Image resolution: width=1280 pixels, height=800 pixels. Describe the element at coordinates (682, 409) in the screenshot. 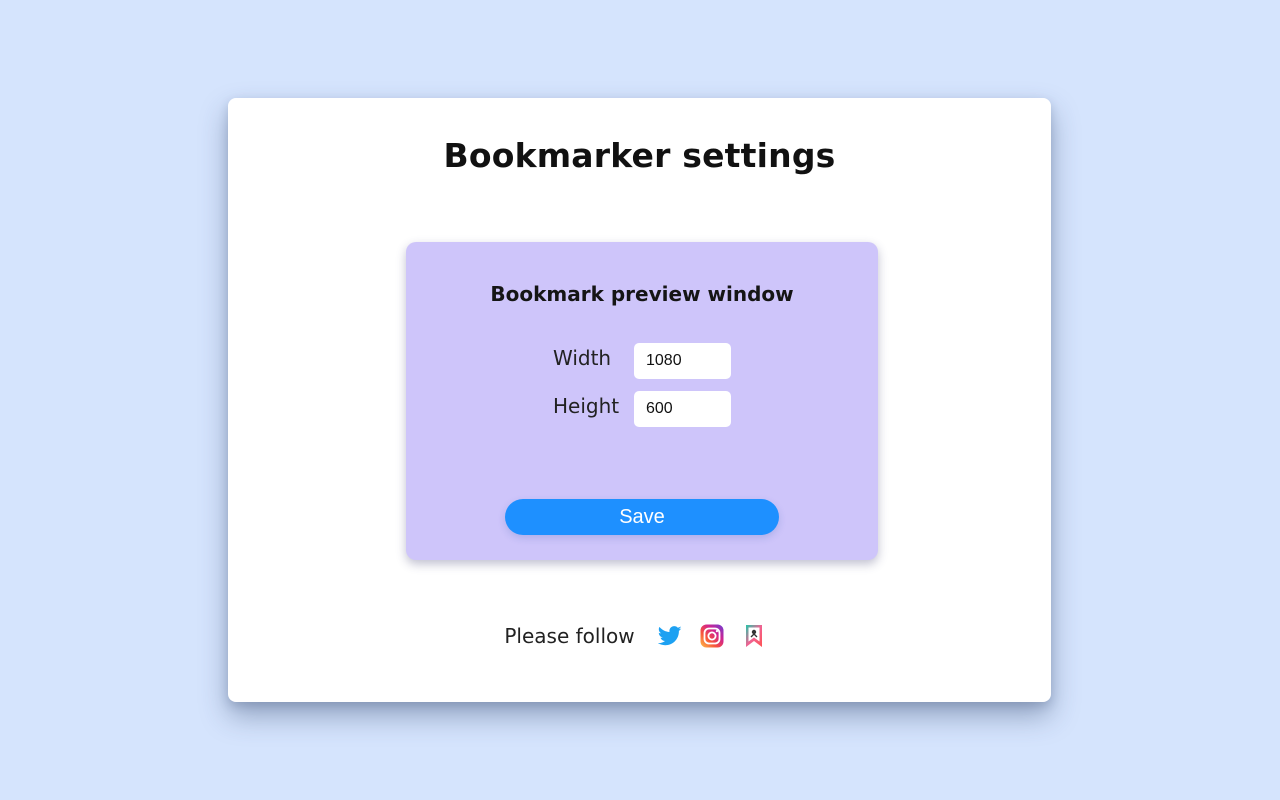

I see `height-input` at that location.